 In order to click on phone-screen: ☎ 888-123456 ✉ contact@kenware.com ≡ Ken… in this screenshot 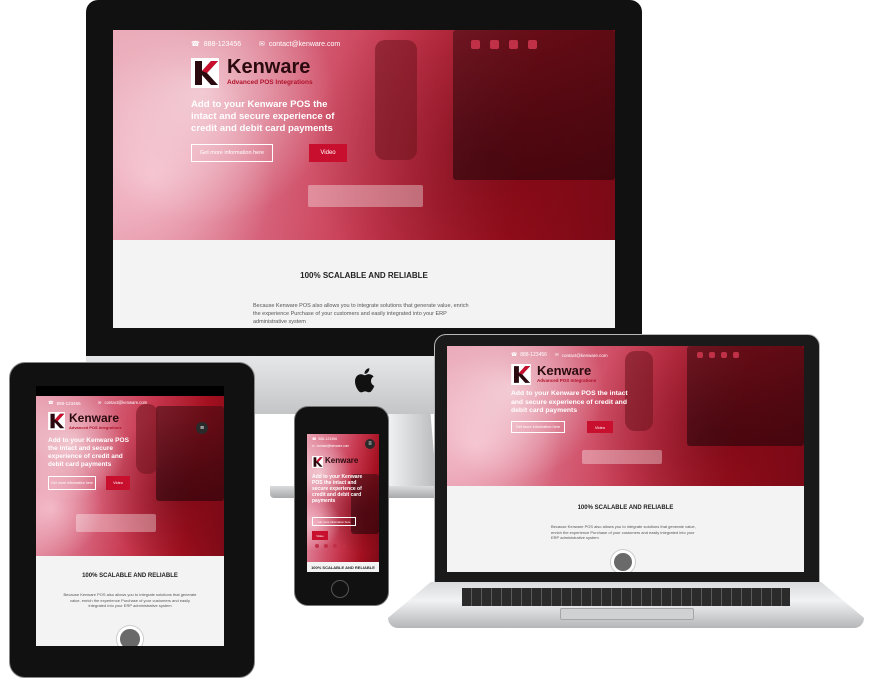, I will do `click(343, 503)`.